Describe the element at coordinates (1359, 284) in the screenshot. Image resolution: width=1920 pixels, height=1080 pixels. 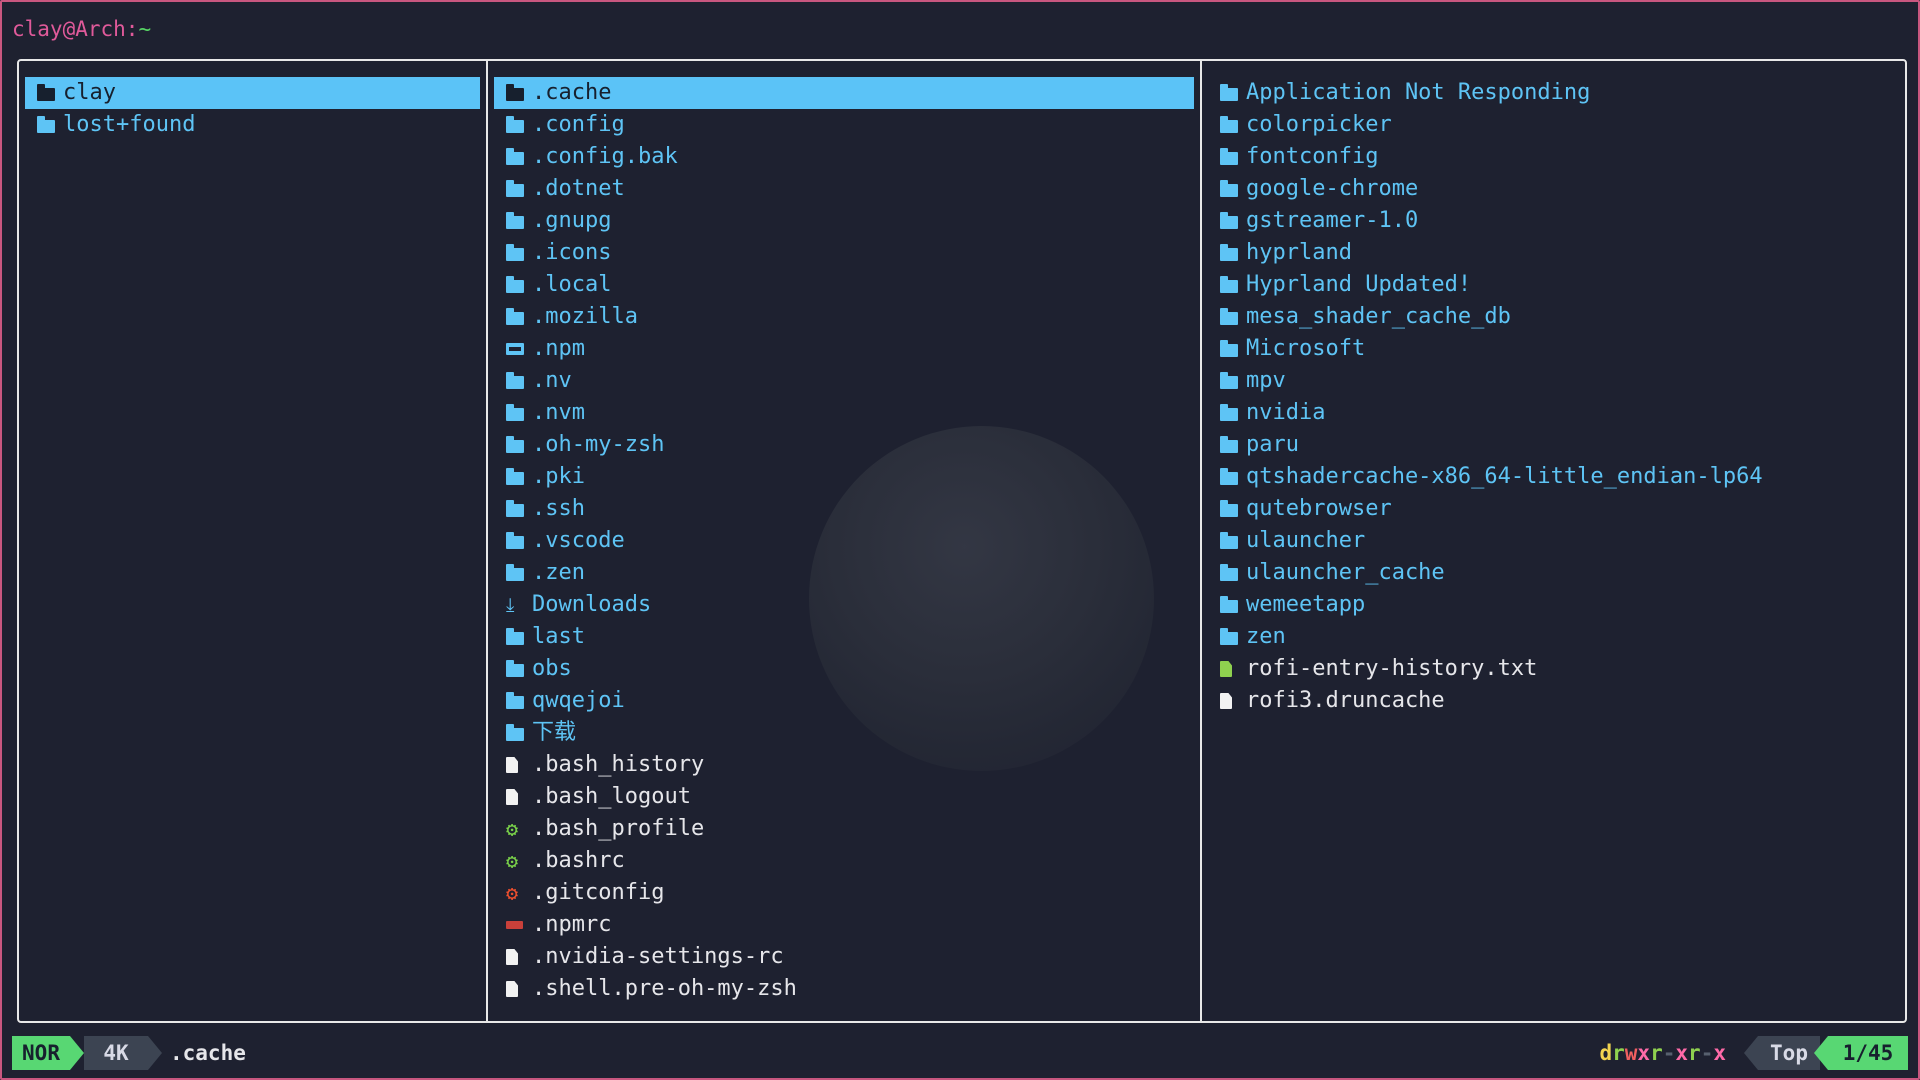
I see `item-label: Hyprland Updated!` at that location.